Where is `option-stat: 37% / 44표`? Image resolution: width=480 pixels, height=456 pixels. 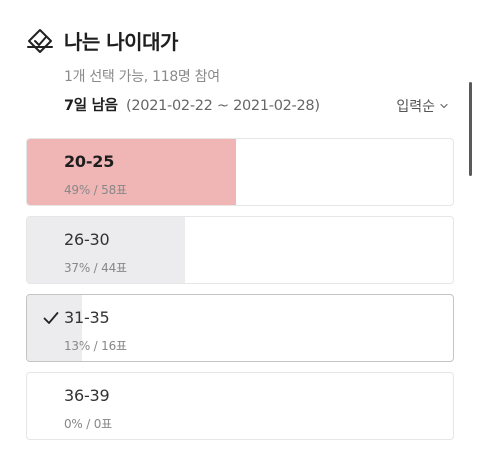
option-stat: 37% / 44표 is located at coordinates (95, 268).